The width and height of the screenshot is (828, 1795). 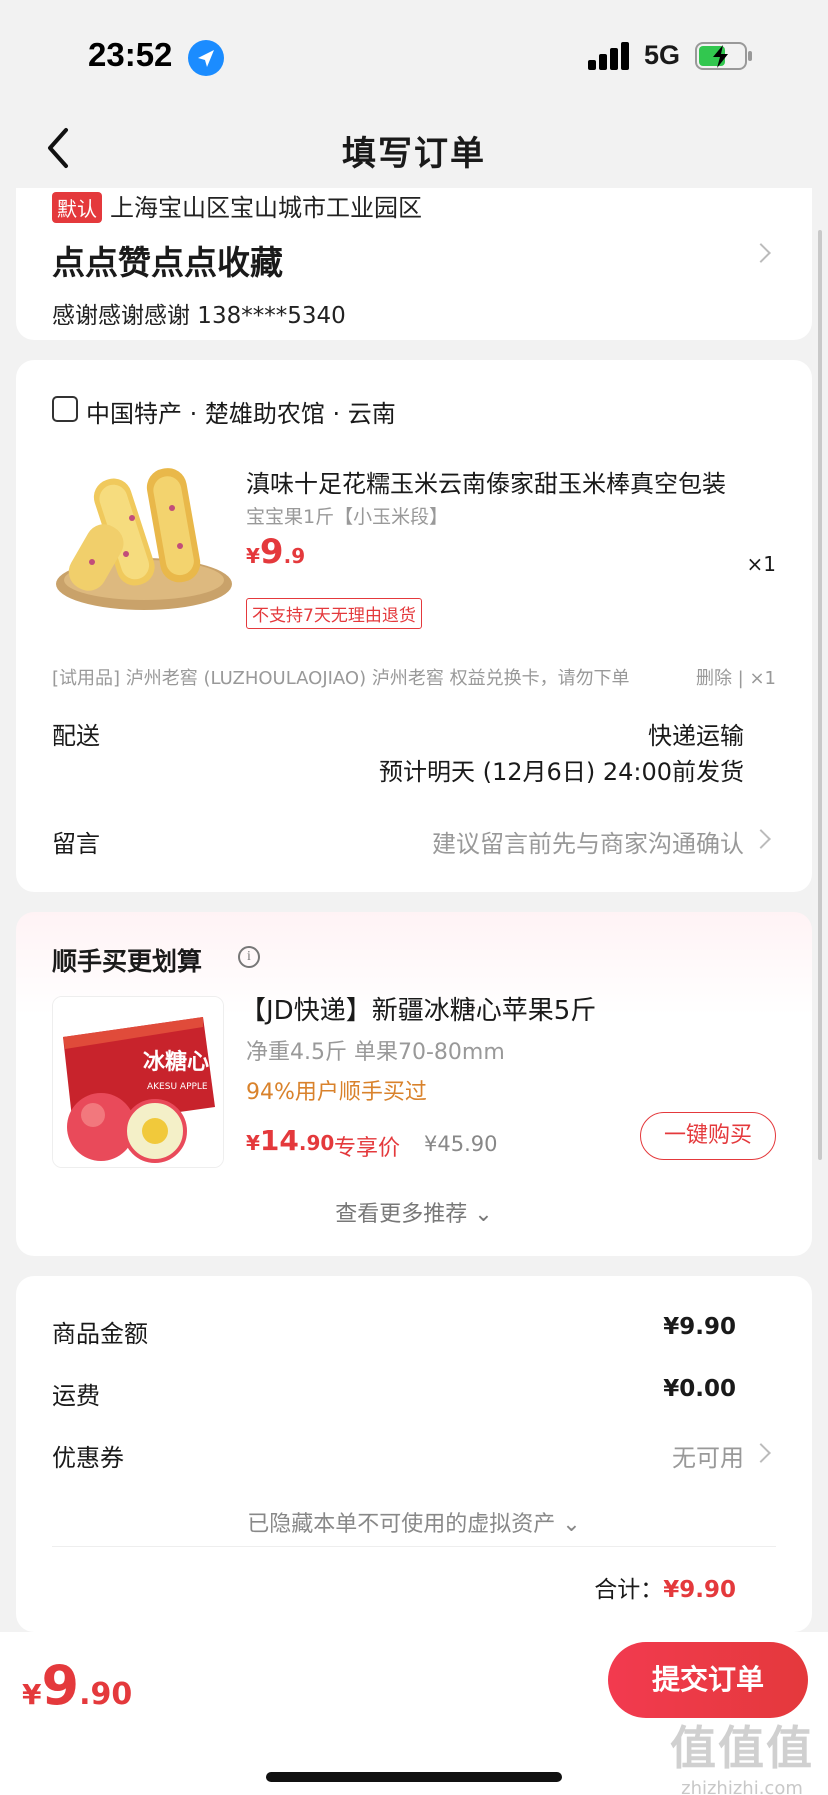 What do you see at coordinates (76, 1396) in the screenshot?
I see `shipping-fee-label: 运费` at bounding box center [76, 1396].